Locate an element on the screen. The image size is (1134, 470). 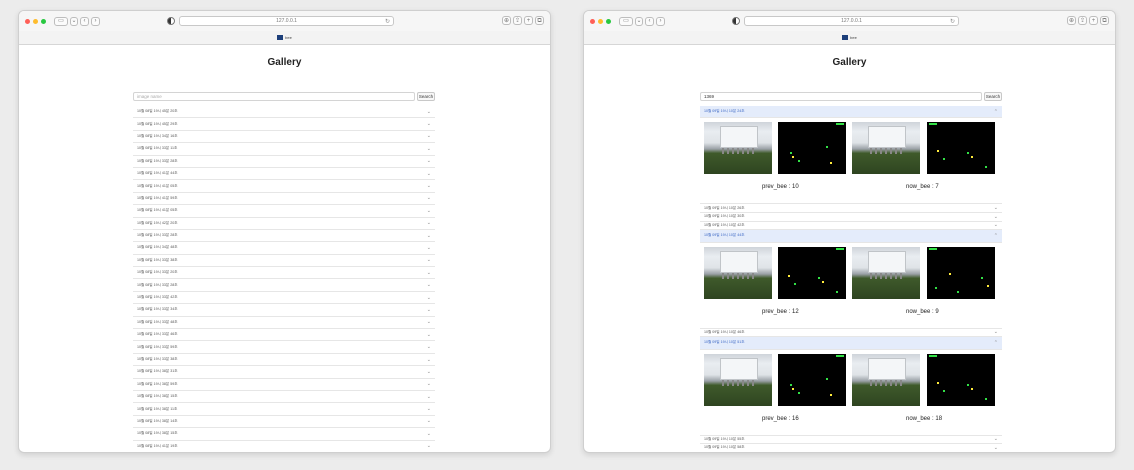
accordion-item-header: 10월 09일 19시 10분 55초 ⌄ is located at coordinates (851, 440).